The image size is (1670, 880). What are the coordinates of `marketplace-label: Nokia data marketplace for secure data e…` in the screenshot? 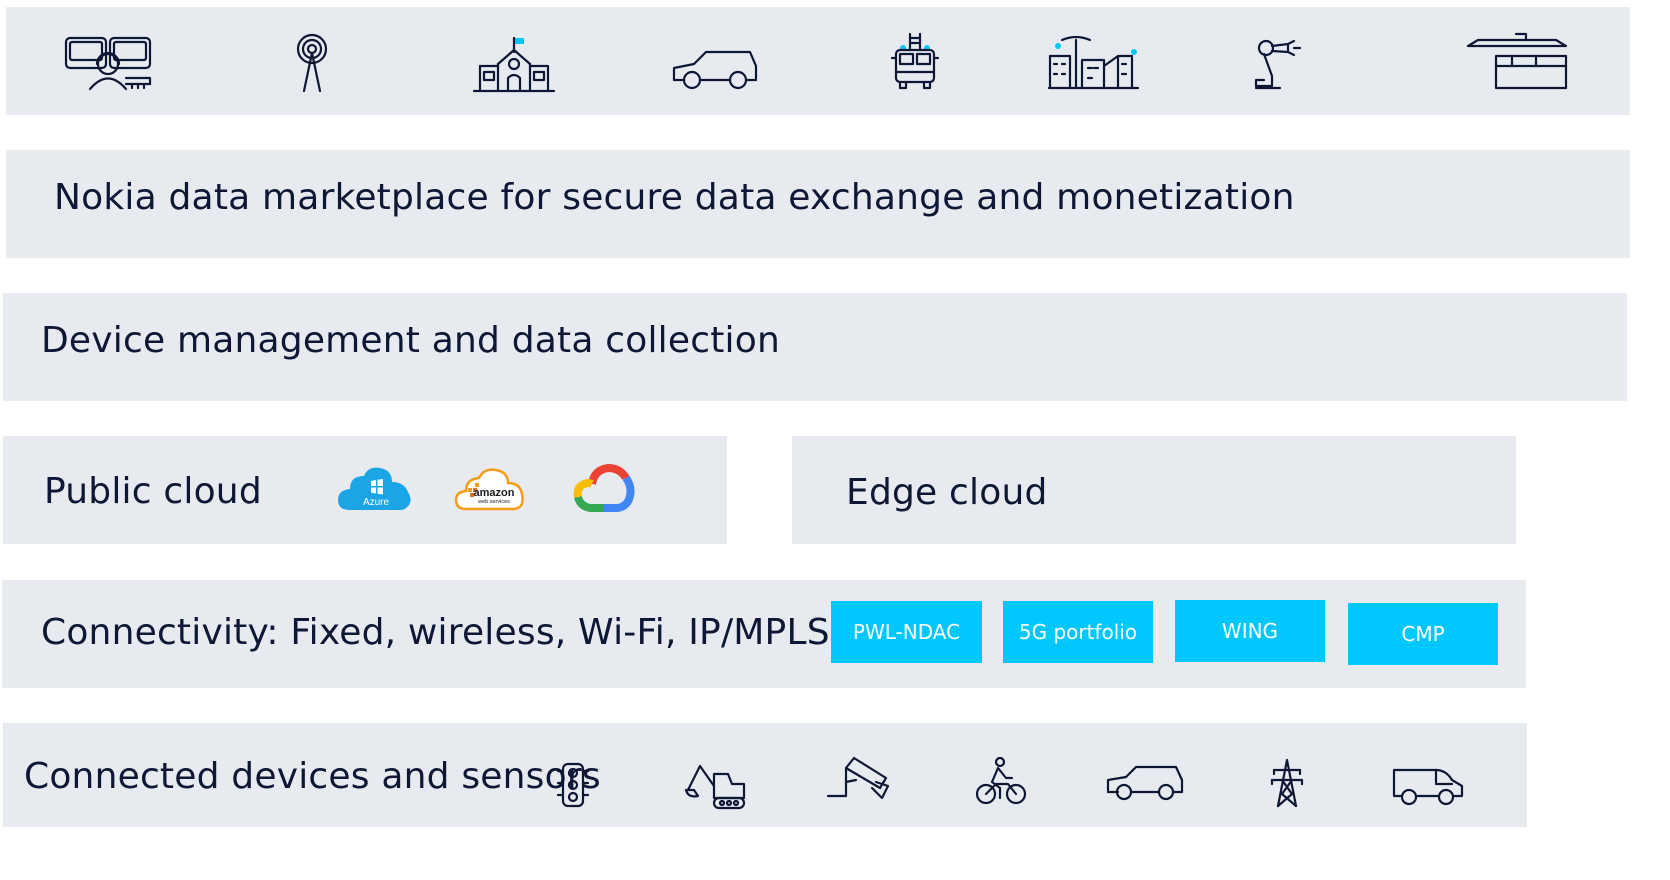 It's located at (674, 197).